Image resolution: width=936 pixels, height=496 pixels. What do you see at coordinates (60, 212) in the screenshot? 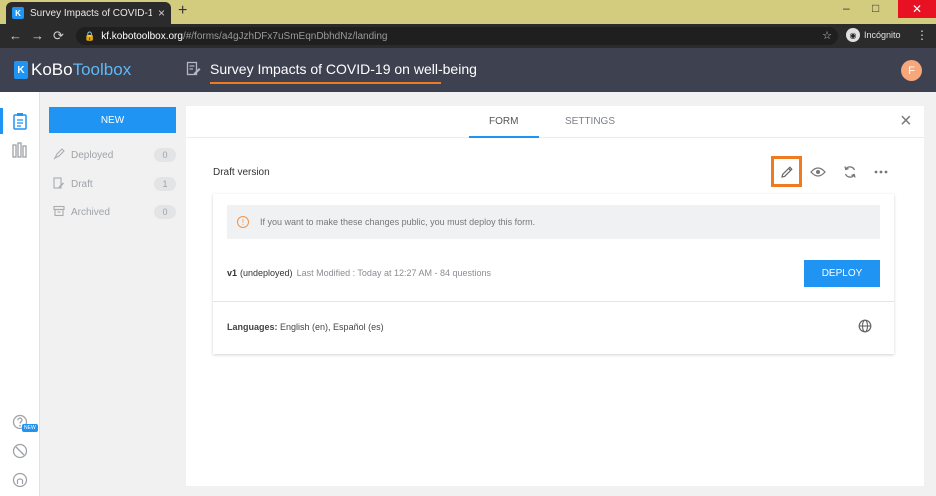
I see `archive-icon` at bounding box center [60, 212].